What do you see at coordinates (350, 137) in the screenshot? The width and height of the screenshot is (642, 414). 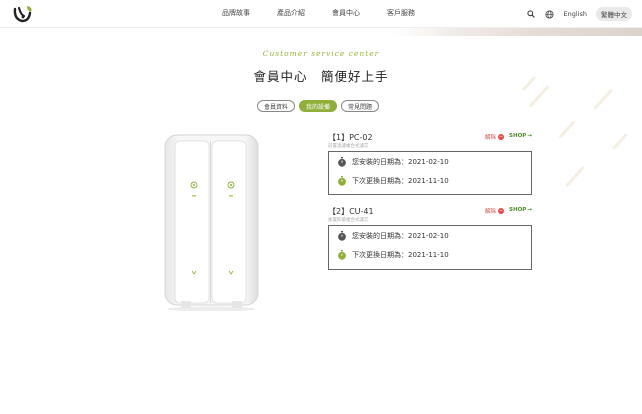 I see `device-model-name: 【1】PC-02` at bounding box center [350, 137].